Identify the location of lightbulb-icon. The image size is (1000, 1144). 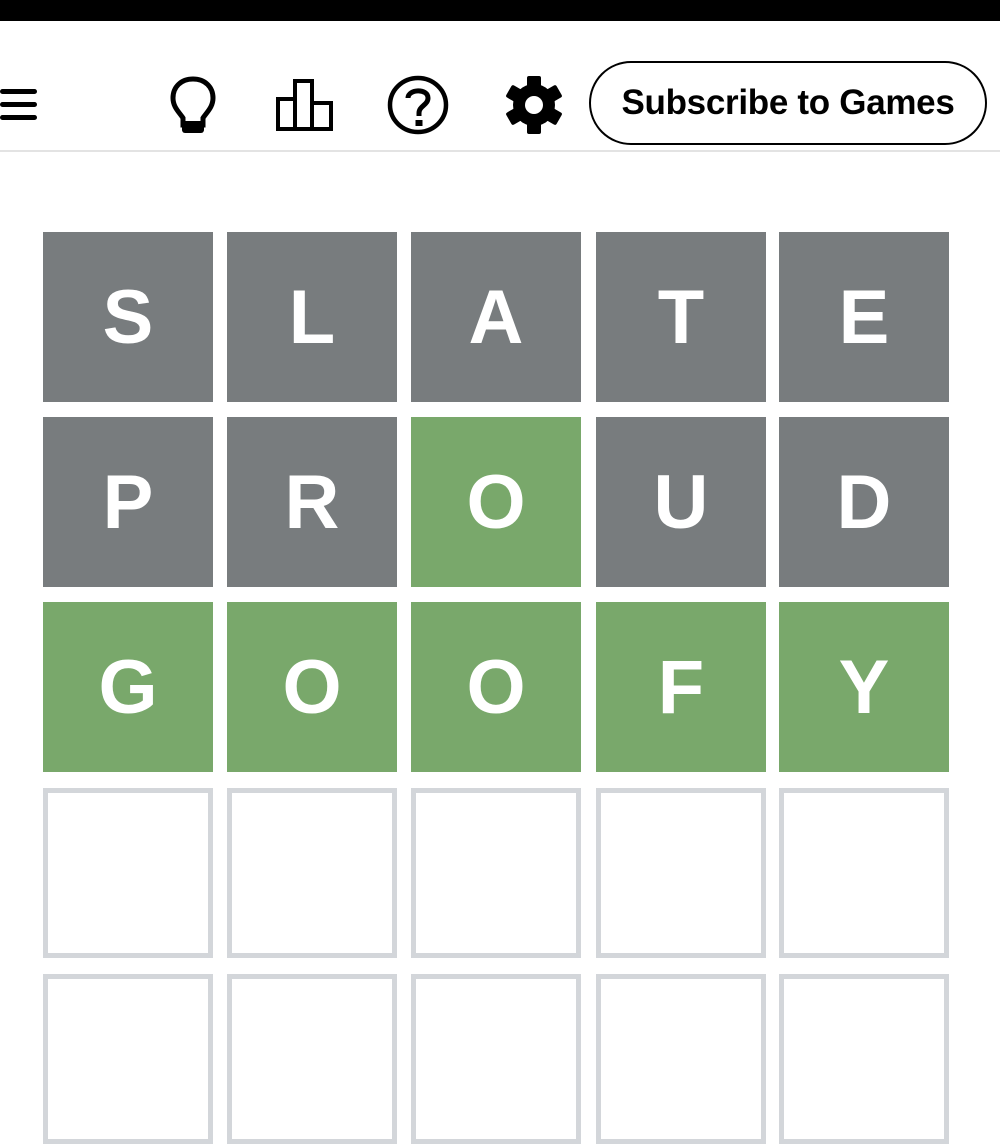
(193, 105).